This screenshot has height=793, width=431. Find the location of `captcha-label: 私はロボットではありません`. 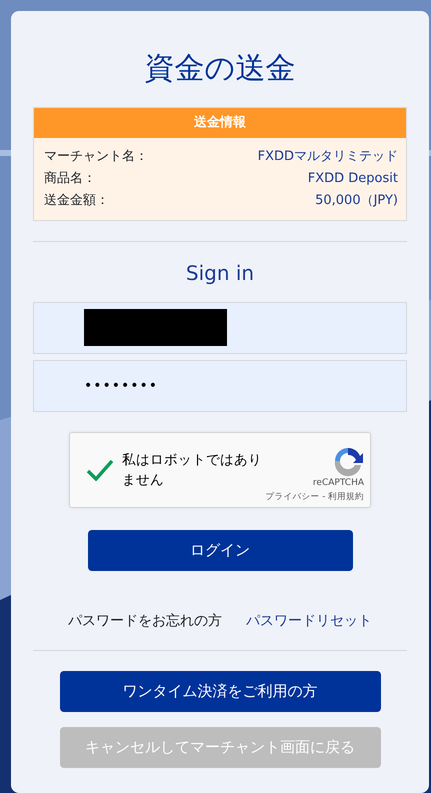

captcha-label: 私はロボットではありません is located at coordinates (192, 470).